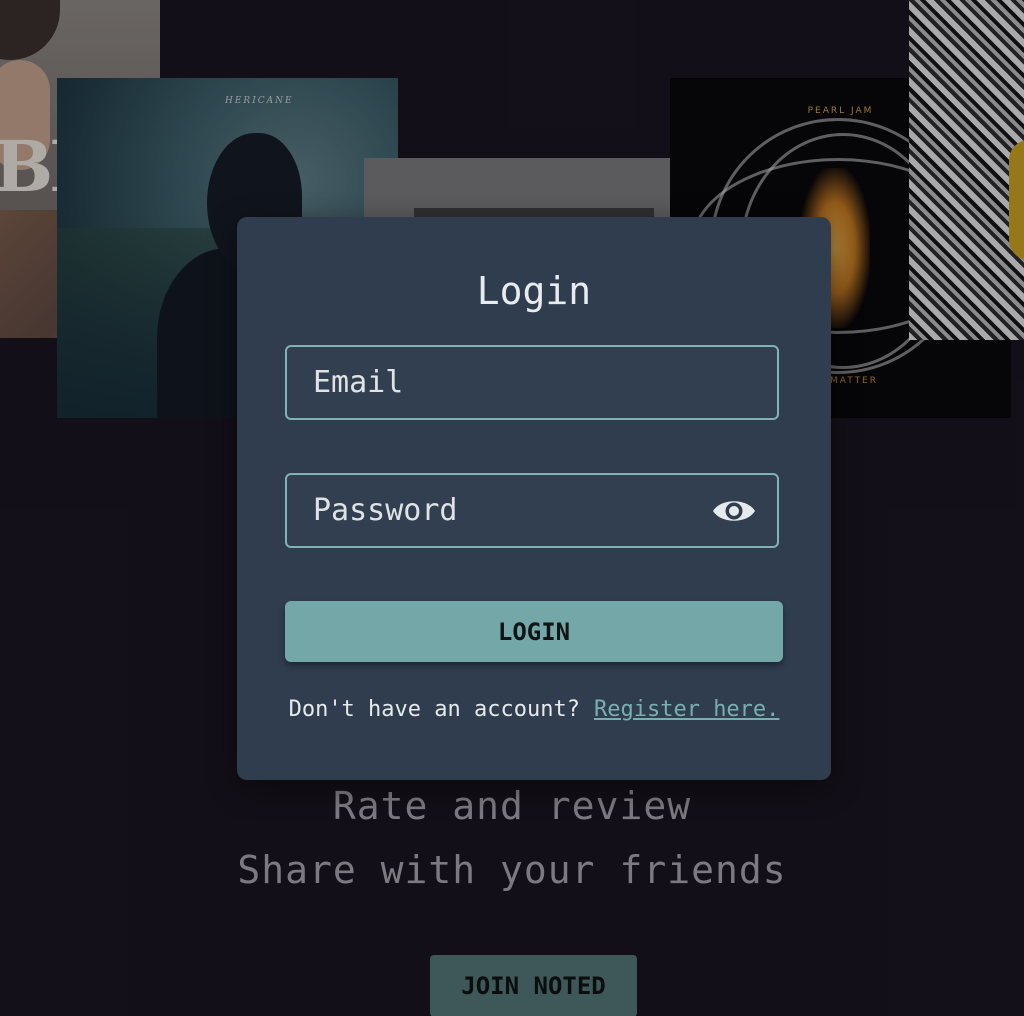  Describe the element at coordinates (534, 631) in the screenshot. I see `login-button: LOGIN` at that location.